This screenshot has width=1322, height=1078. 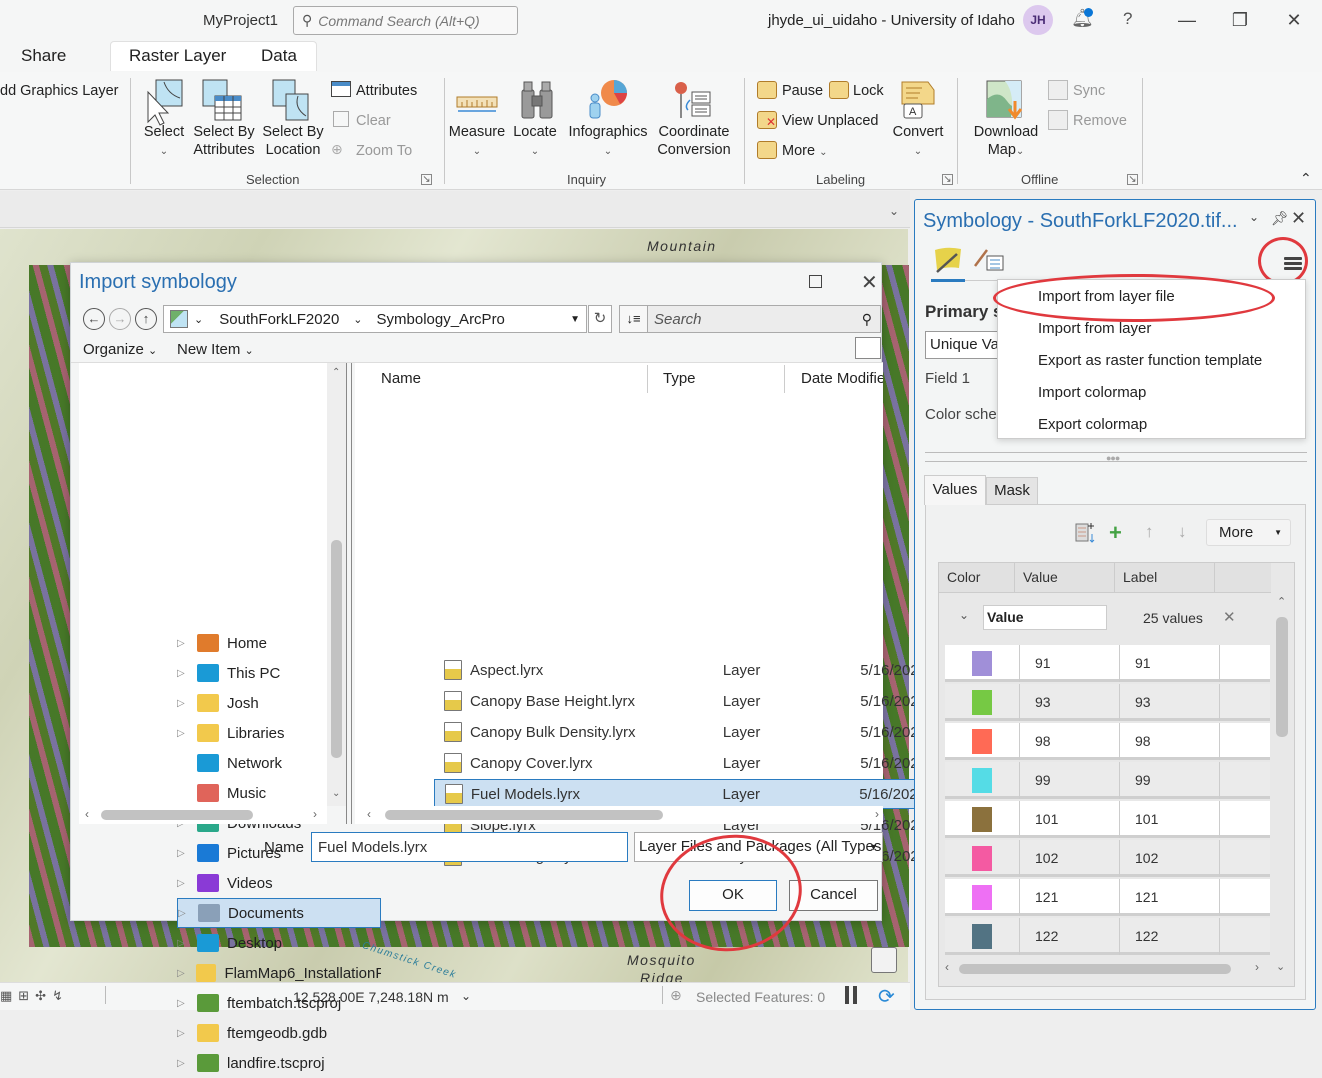 What do you see at coordinates (947, 179) in the screenshot?
I see `labeling-dialog-launcher: ↘` at bounding box center [947, 179].